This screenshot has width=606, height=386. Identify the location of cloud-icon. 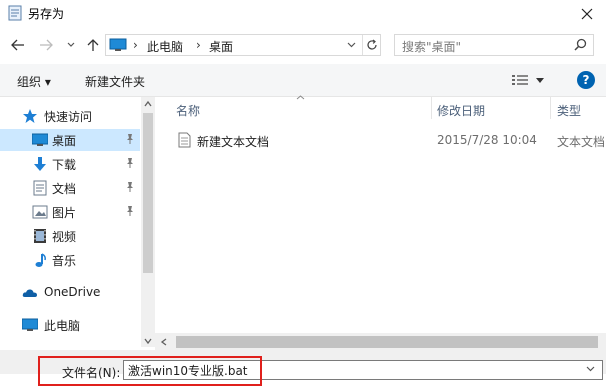
(29, 293).